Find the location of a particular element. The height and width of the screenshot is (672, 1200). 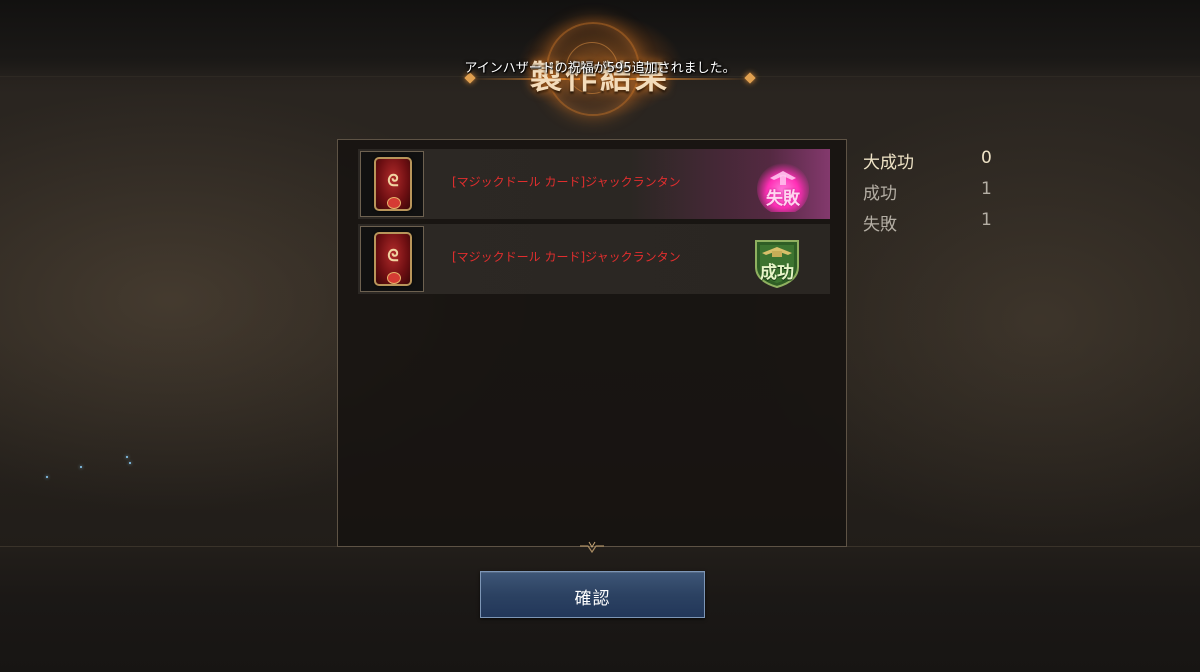

stat-label: 失敗 is located at coordinates (880, 225).